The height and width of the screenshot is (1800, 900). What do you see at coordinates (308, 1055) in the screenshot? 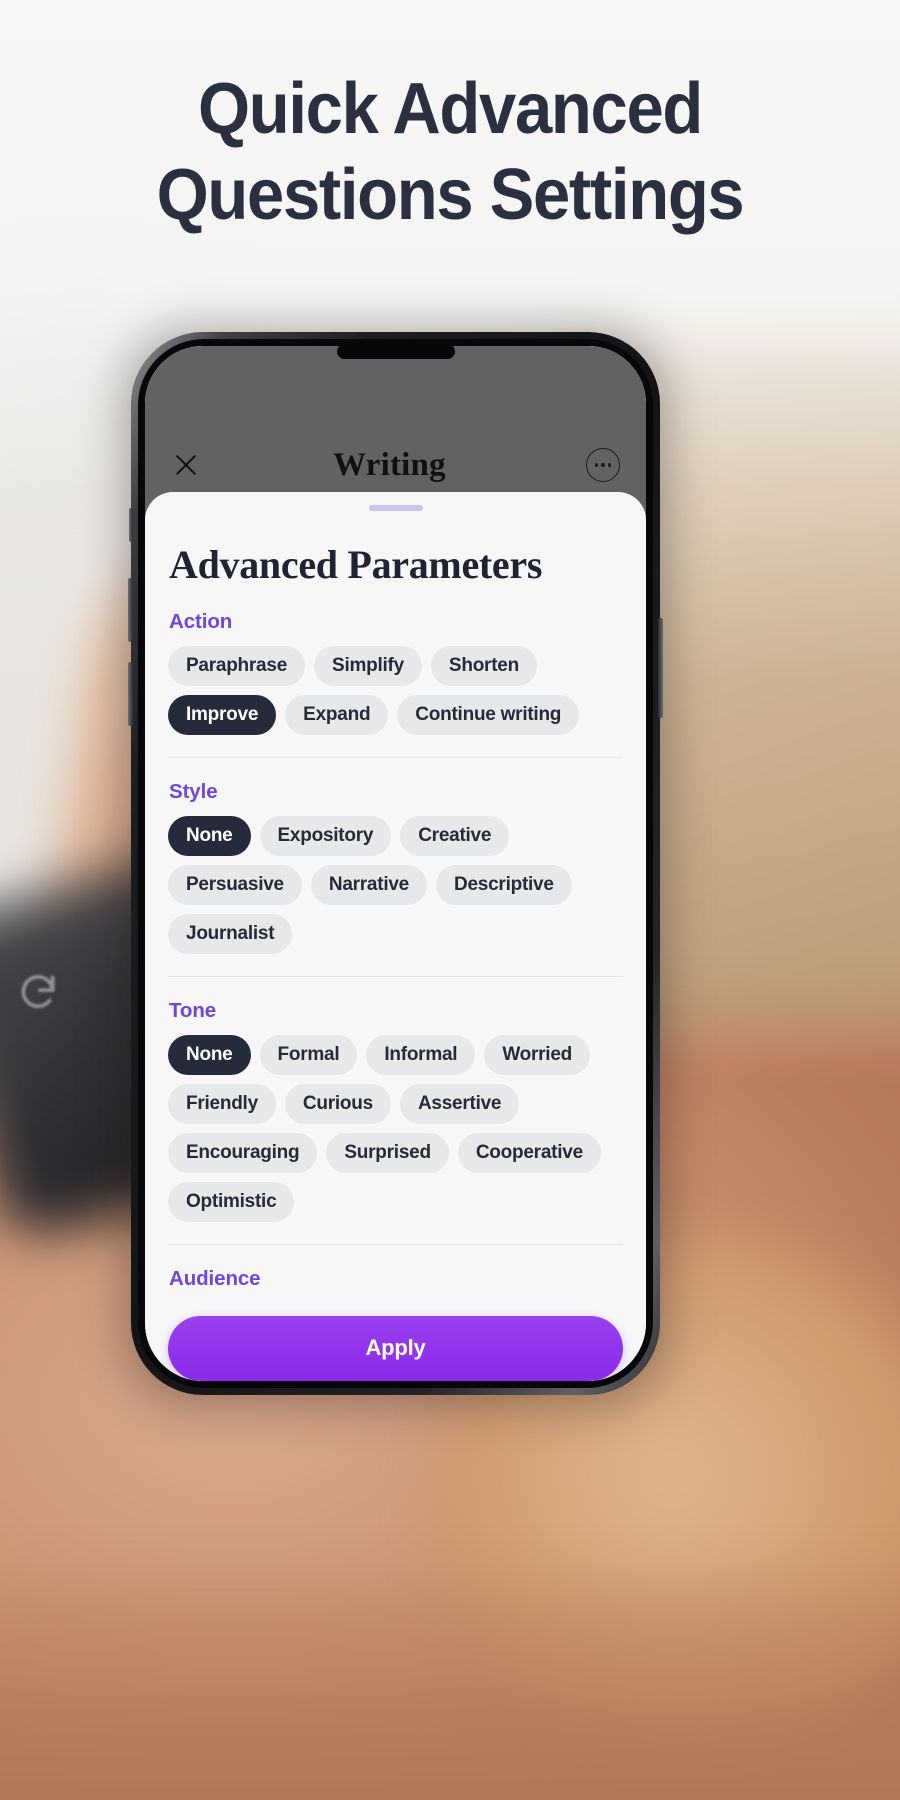
I see `chip-formal: Formal` at bounding box center [308, 1055].